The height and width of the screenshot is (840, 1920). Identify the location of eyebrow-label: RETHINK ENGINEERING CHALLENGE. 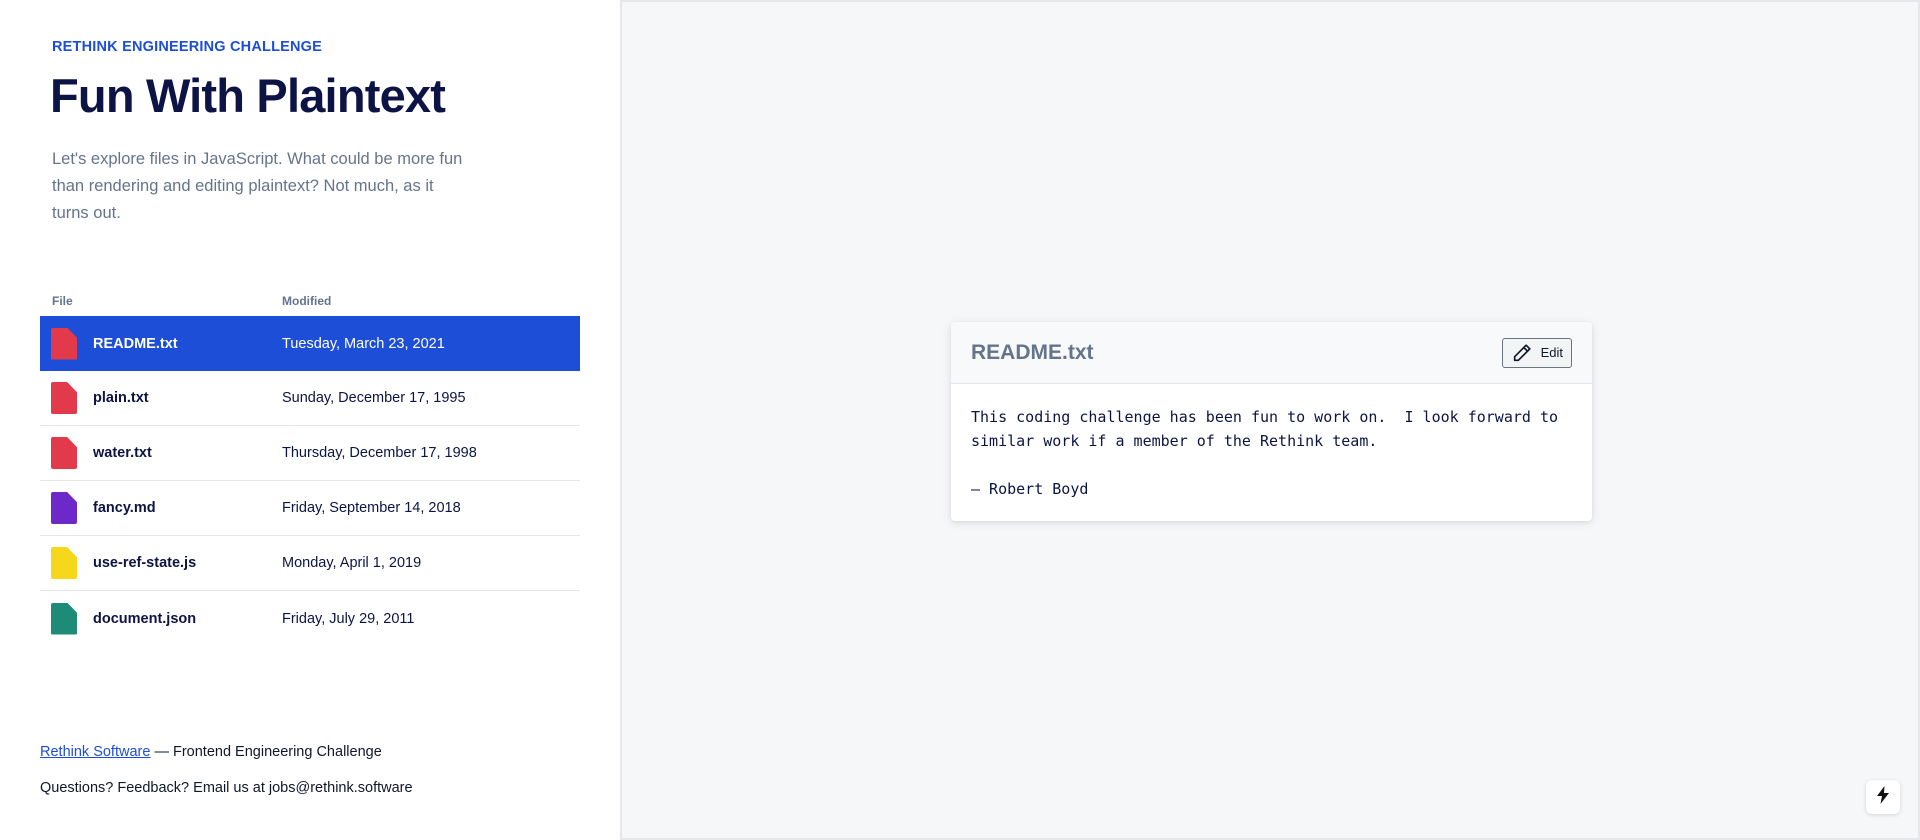
(187, 47).